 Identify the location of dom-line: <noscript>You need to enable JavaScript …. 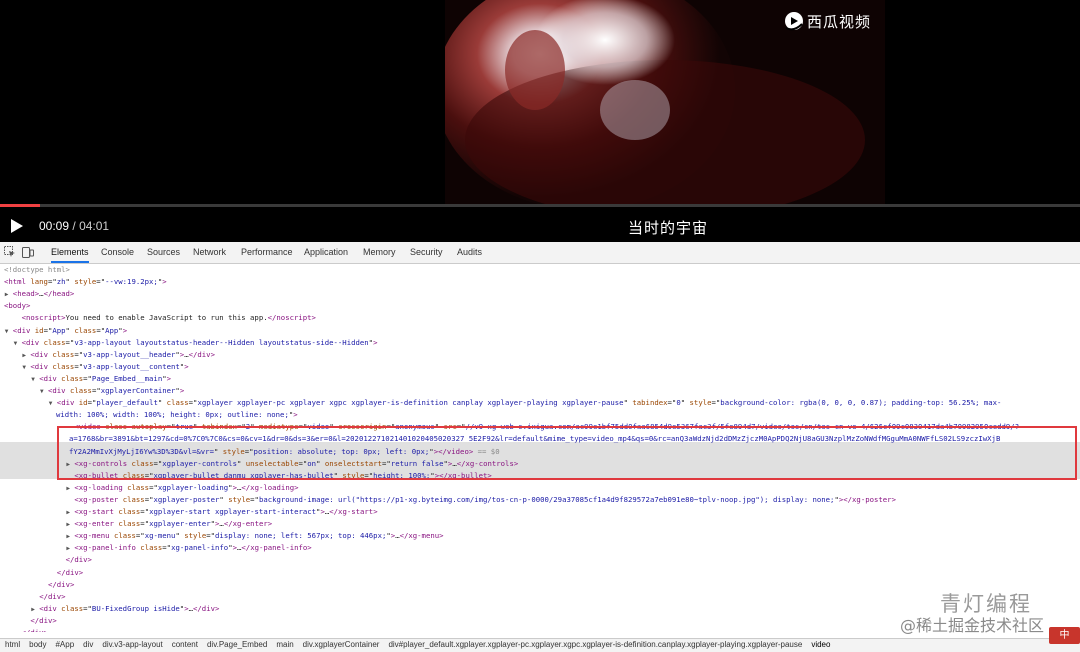
(540, 318).